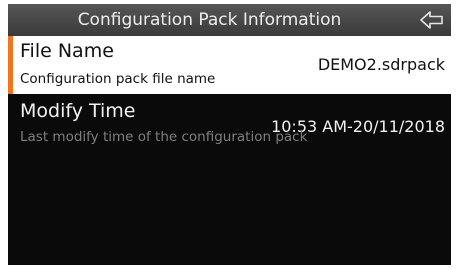 This screenshot has width=456, height=269. What do you see at coordinates (118, 79) in the screenshot?
I see `item-description: Configuration pack file name` at bounding box center [118, 79].